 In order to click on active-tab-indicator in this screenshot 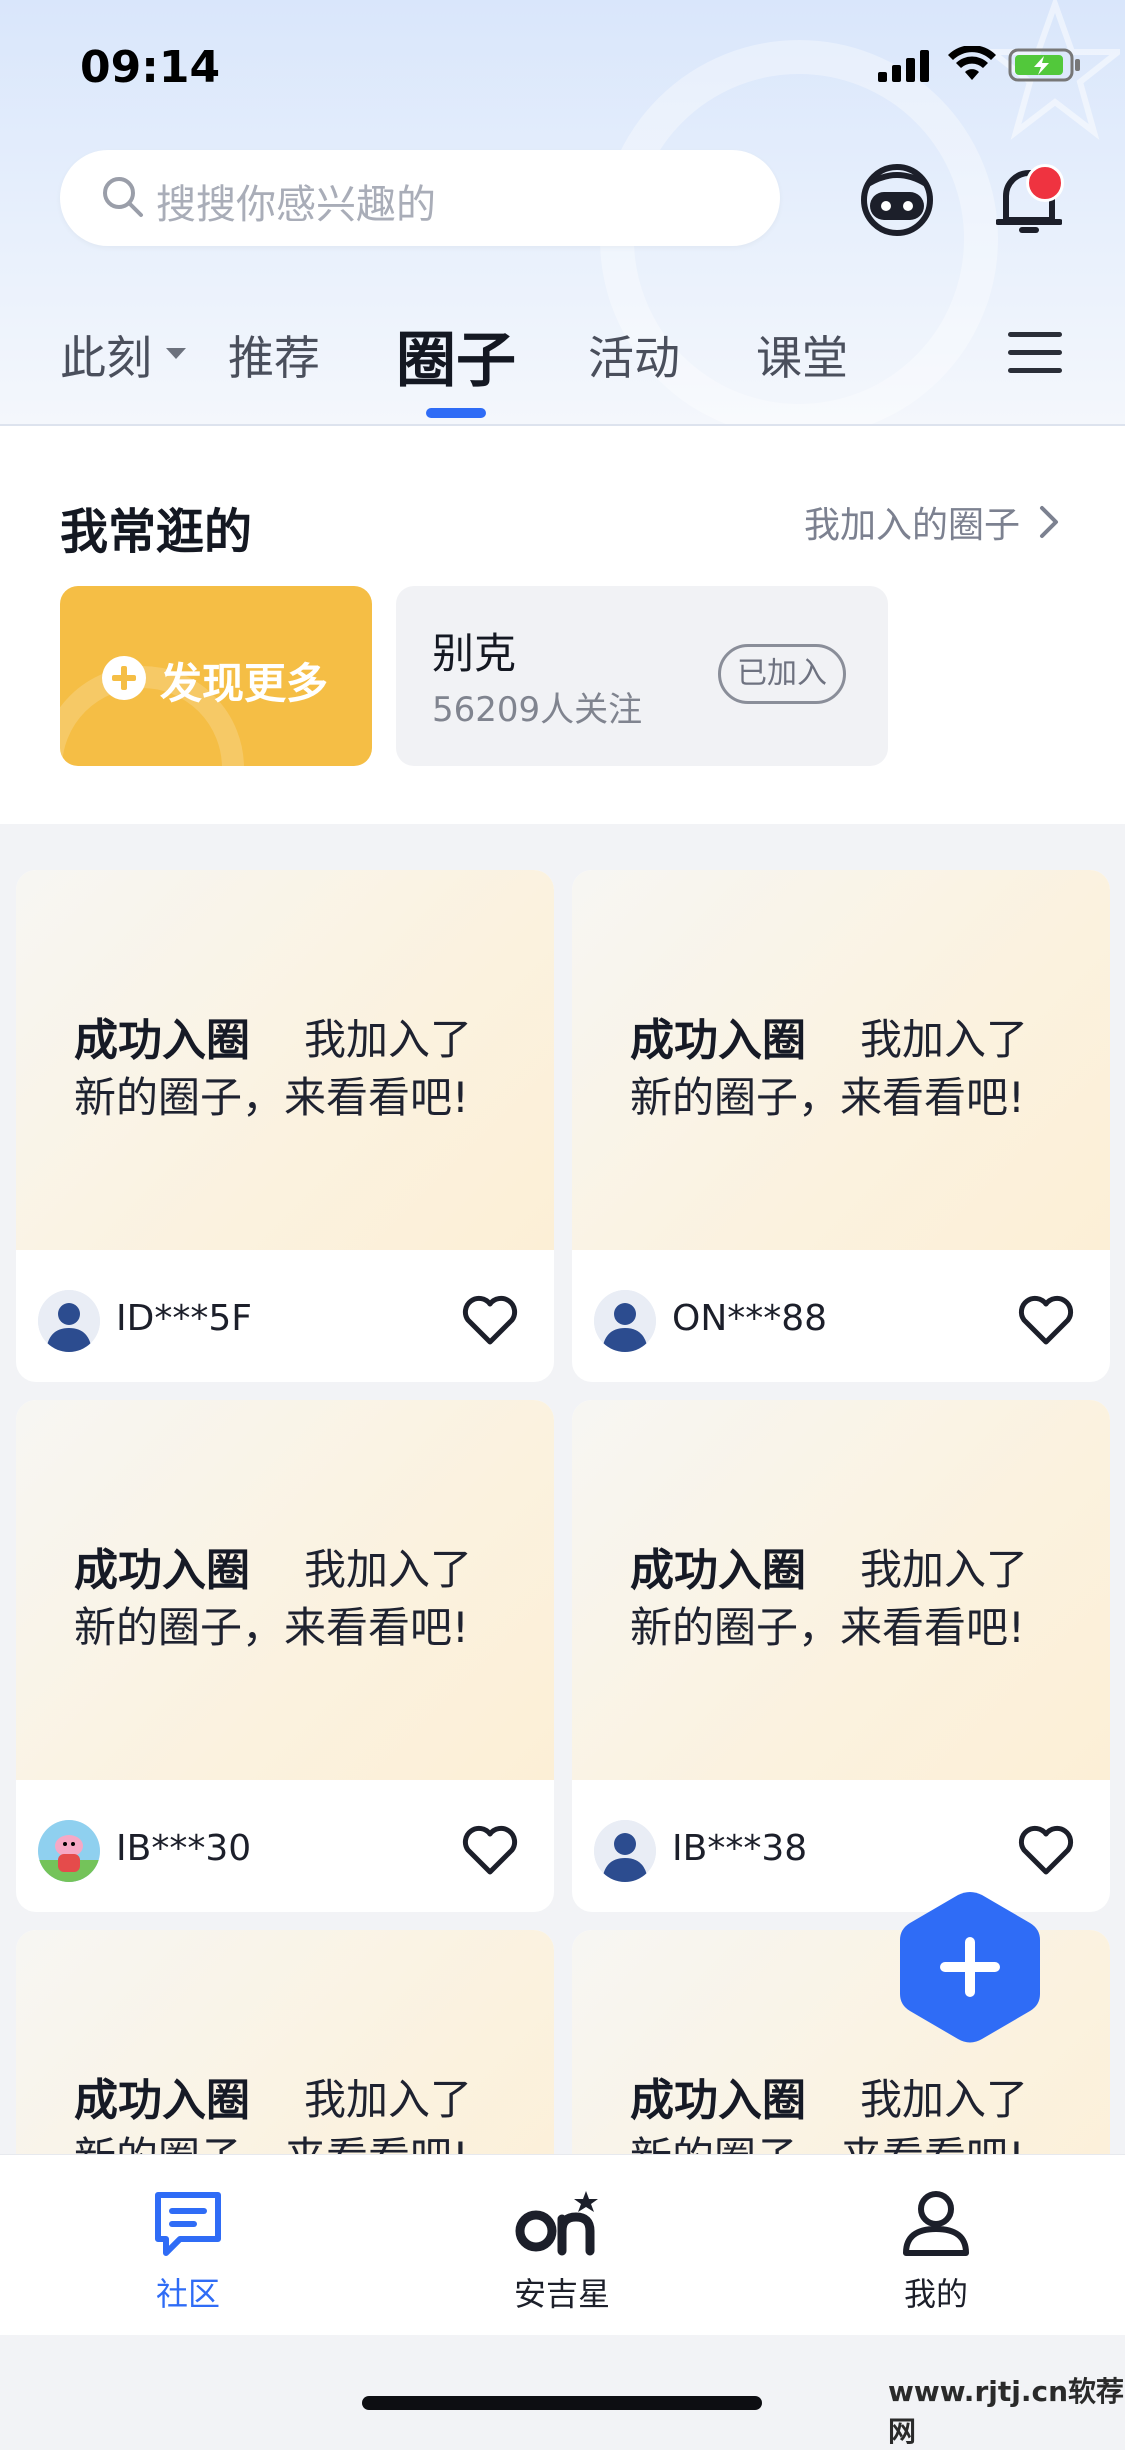, I will do `click(456, 413)`.